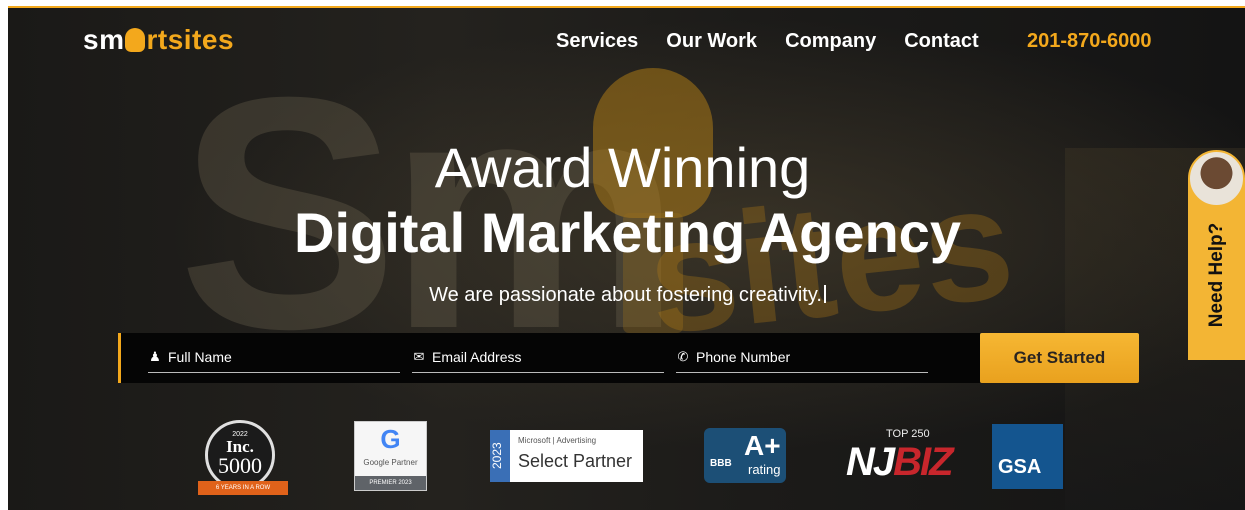  What do you see at coordinates (1216, 178) in the screenshot?
I see `avatar` at bounding box center [1216, 178].